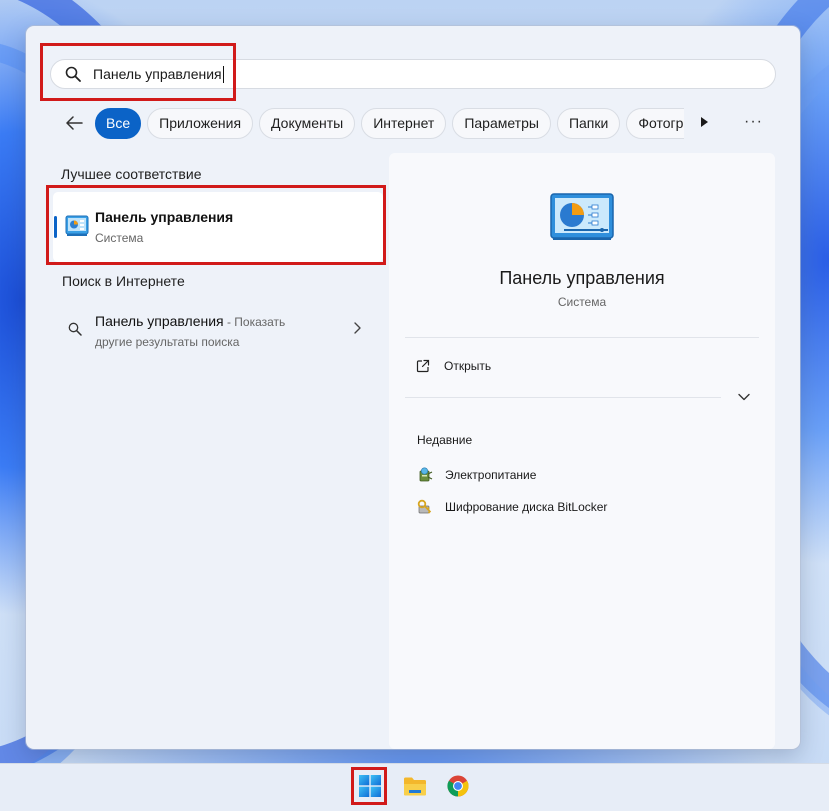  I want to click on recent-item-label: Шифрование диска BitLocker, so click(526, 507).